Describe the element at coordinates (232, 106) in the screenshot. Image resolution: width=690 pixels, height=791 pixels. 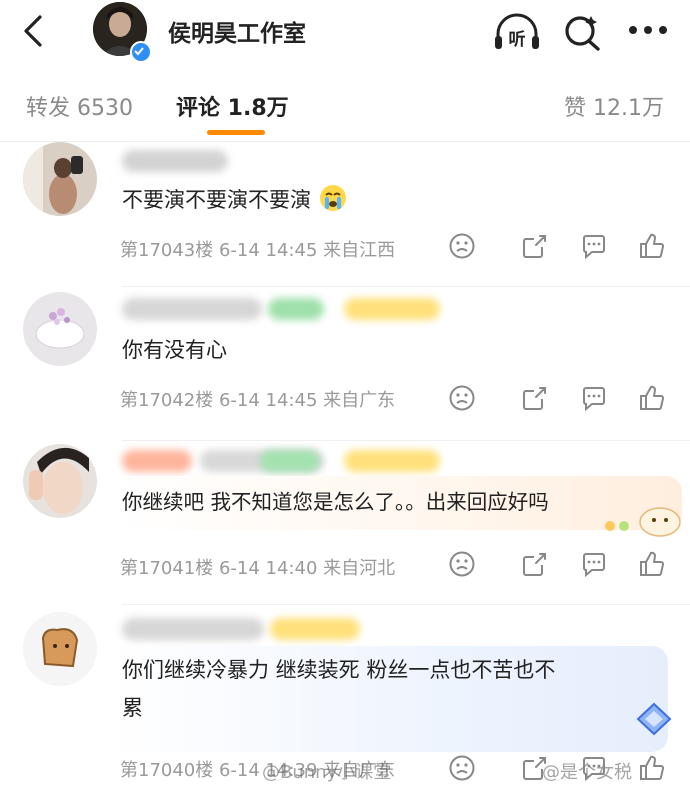
I see `tab-comments: 评论 1.8万` at that location.